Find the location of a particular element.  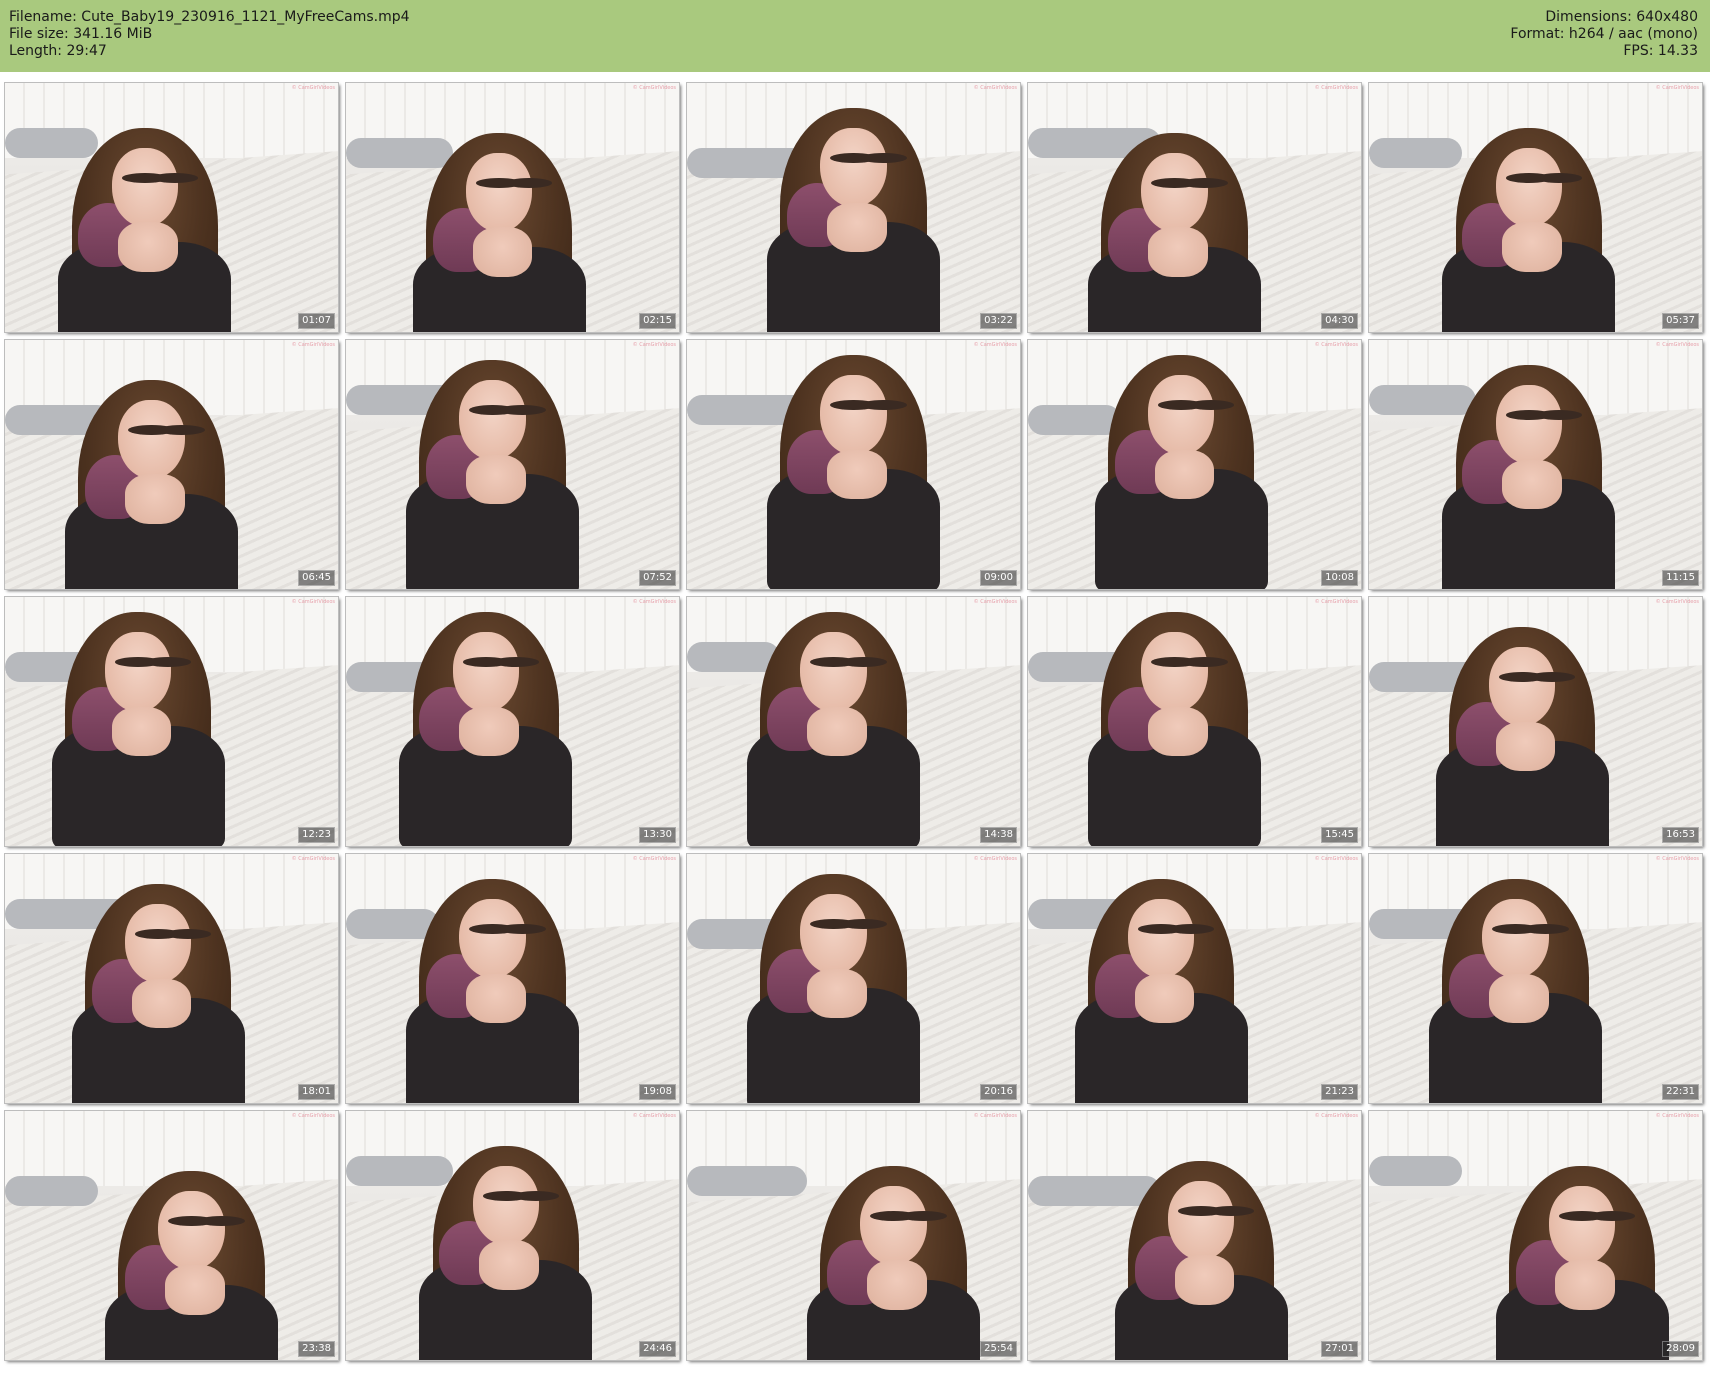

video-thumbnail: © CamGirlVideos 09:00 is located at coordinates (853, 464).